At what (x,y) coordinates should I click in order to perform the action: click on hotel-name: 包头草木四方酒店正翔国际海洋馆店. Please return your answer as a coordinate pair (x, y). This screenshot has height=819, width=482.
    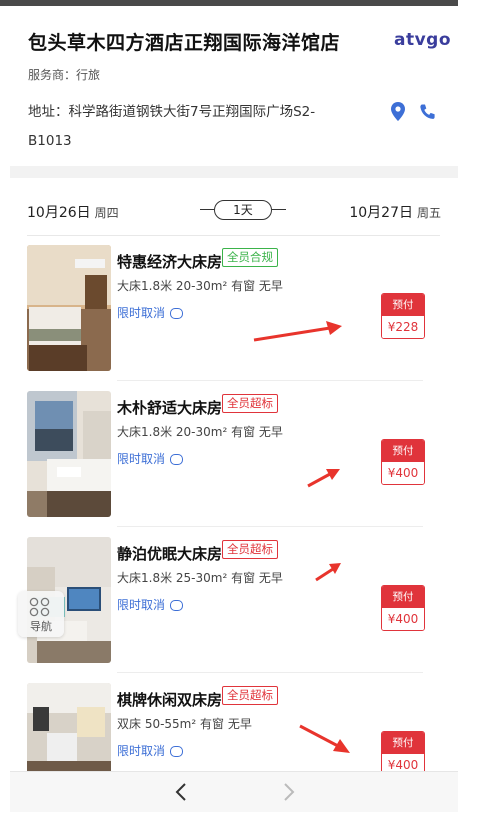
    Looking at the image, I should click on (184, 43).